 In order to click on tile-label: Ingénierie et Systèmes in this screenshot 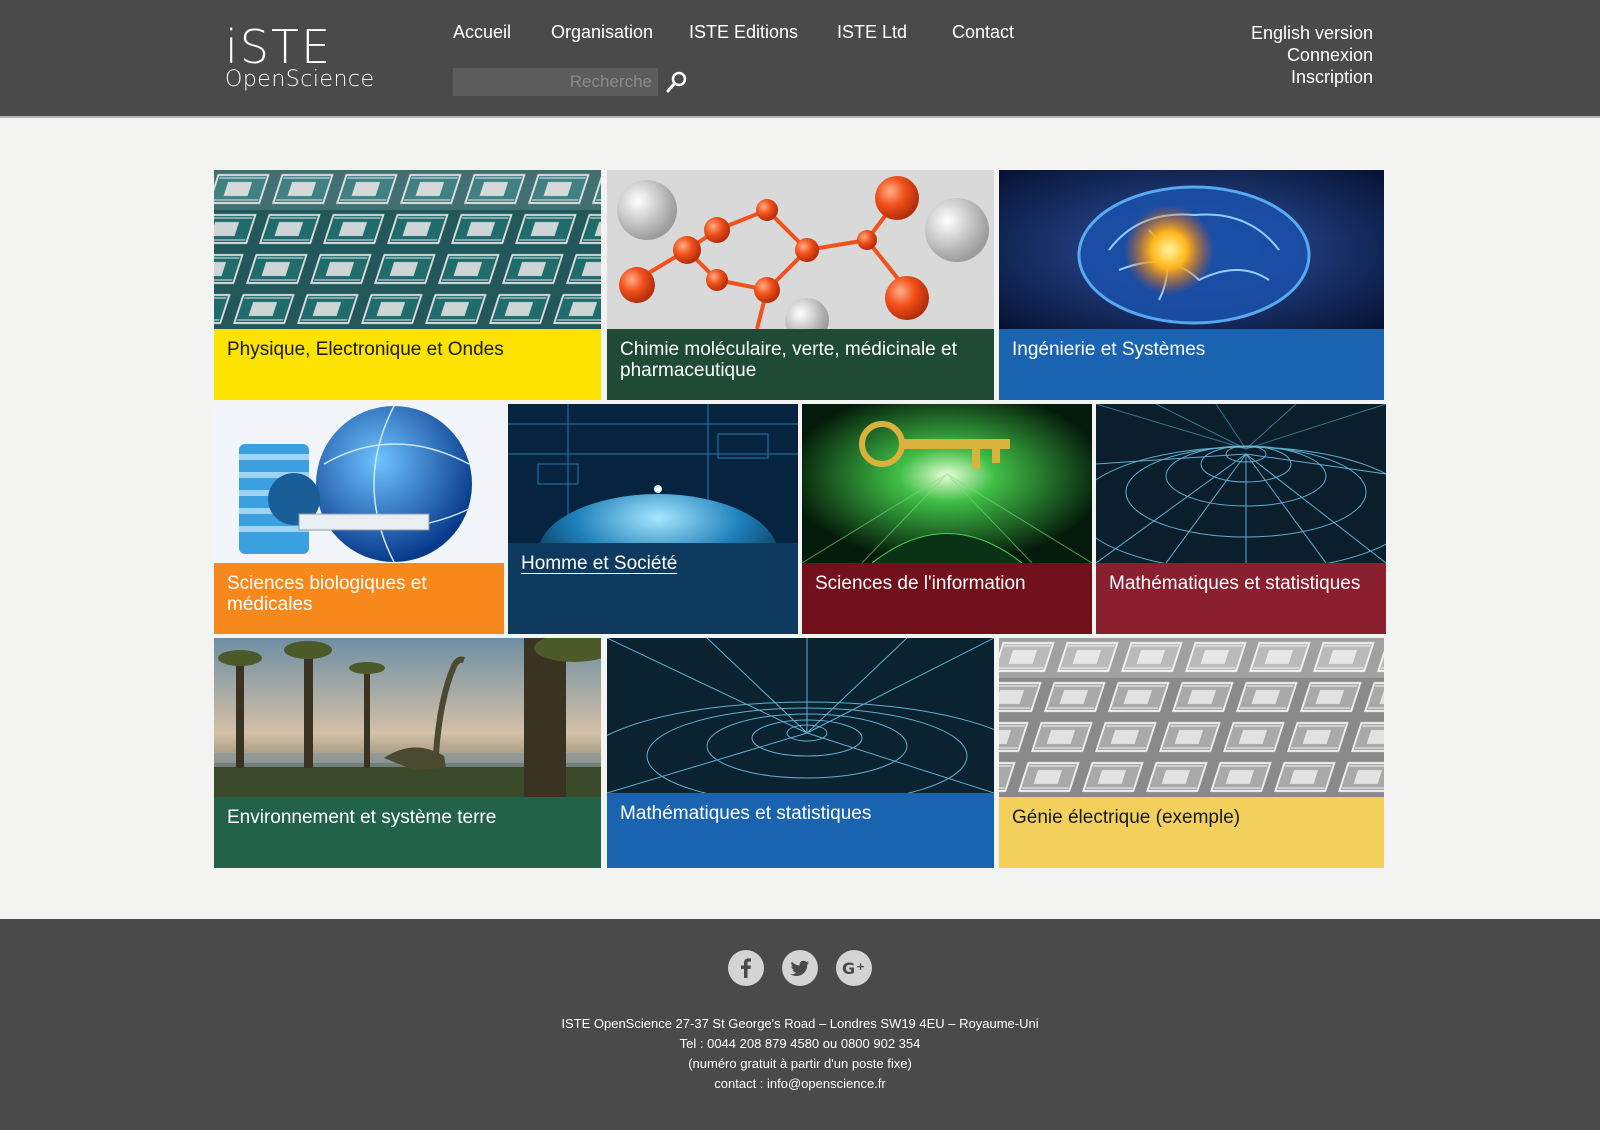, I will do `click(1191, 364)`.